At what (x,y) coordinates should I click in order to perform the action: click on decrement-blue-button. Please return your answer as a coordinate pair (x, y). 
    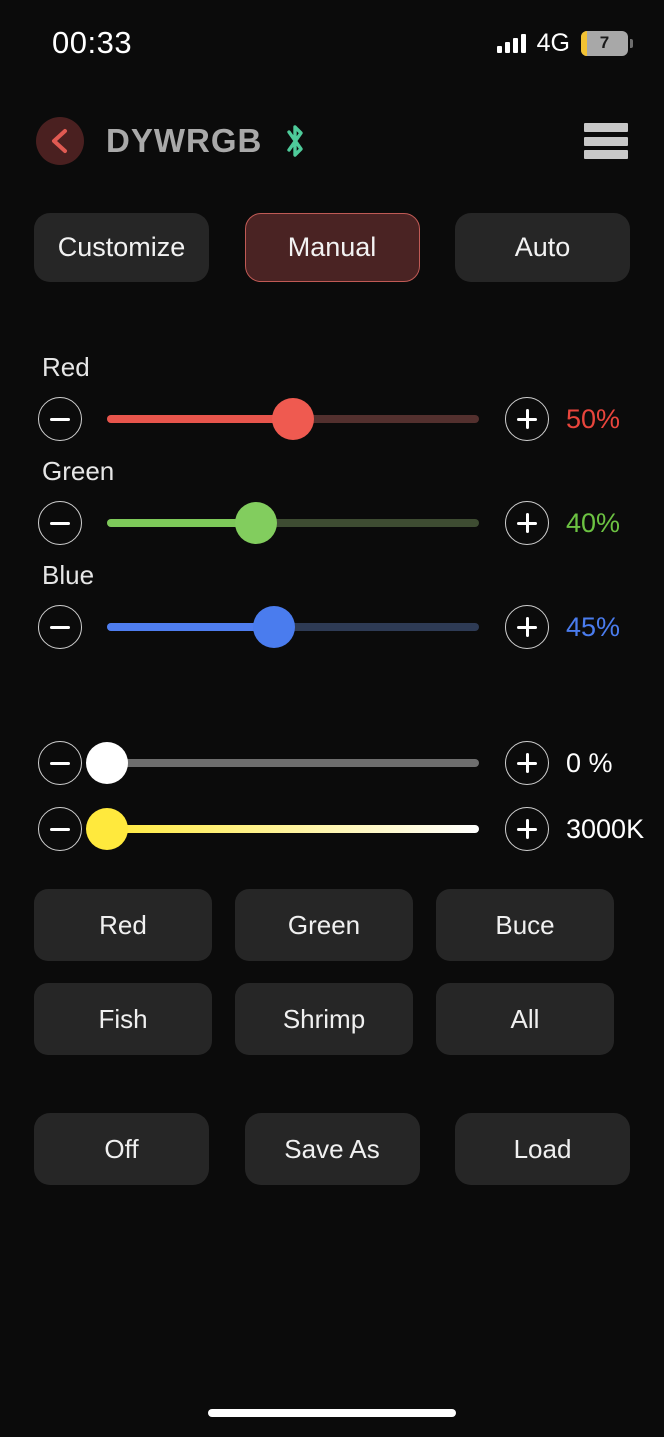
    Looking at the image, I should click on (60, 627).